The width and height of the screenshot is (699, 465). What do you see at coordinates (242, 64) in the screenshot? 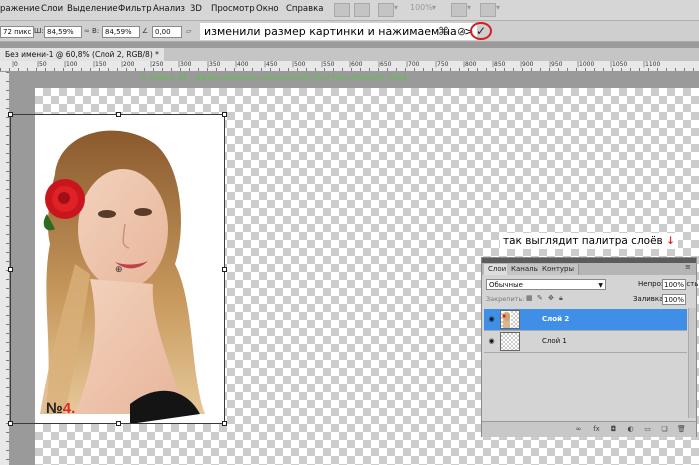
I see `ruler-label: |400` at bounding box center [242, 64].